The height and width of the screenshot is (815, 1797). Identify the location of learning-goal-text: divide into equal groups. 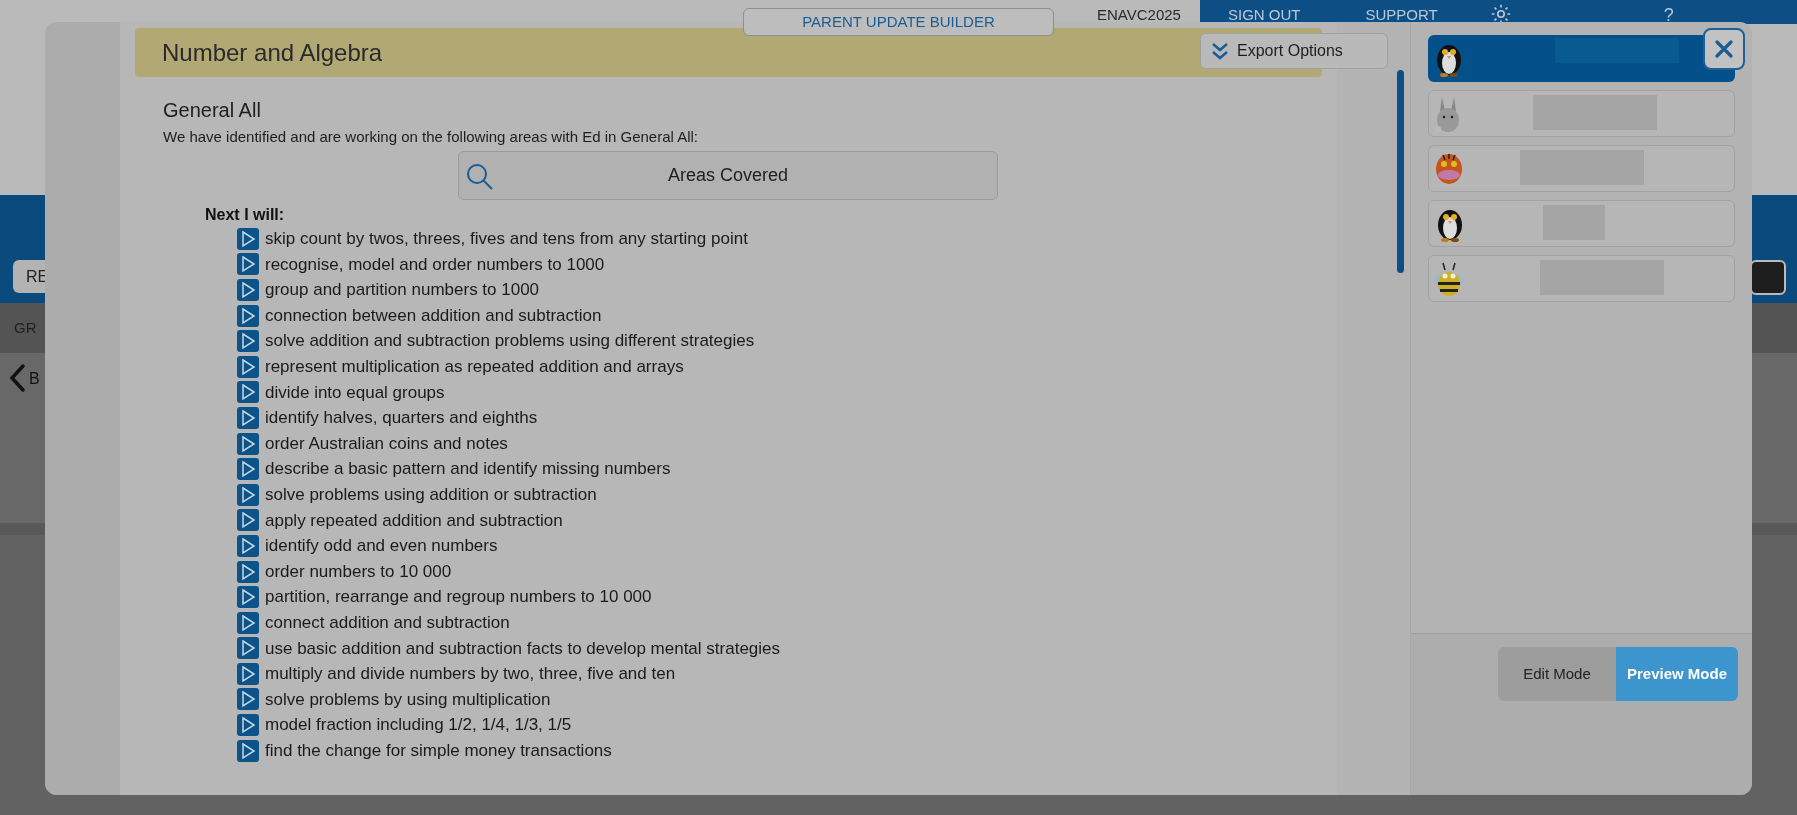
(355, 392).